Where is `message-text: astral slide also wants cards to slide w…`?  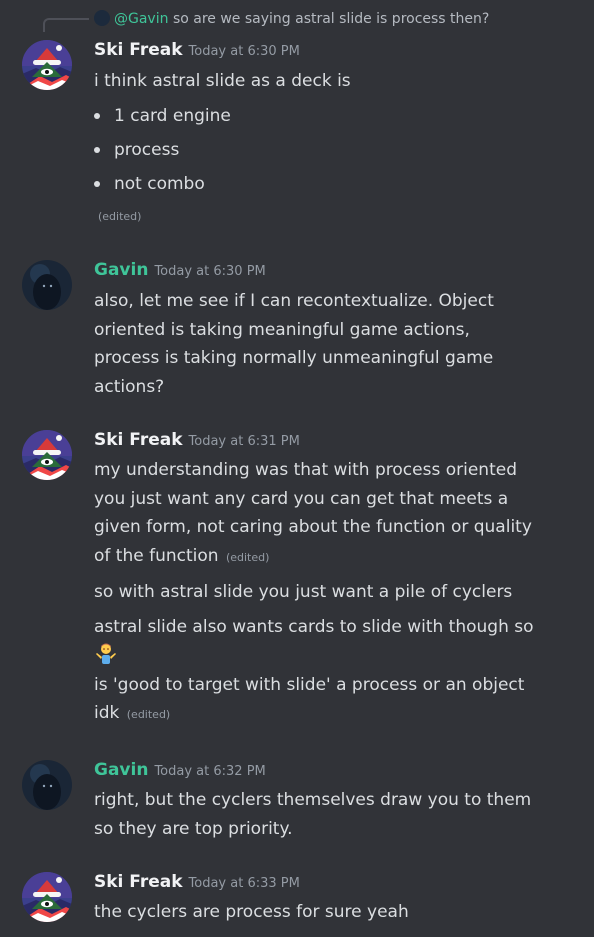 message-text: astral slide also wants cards to slide w… is located at coordinates (314, 626).